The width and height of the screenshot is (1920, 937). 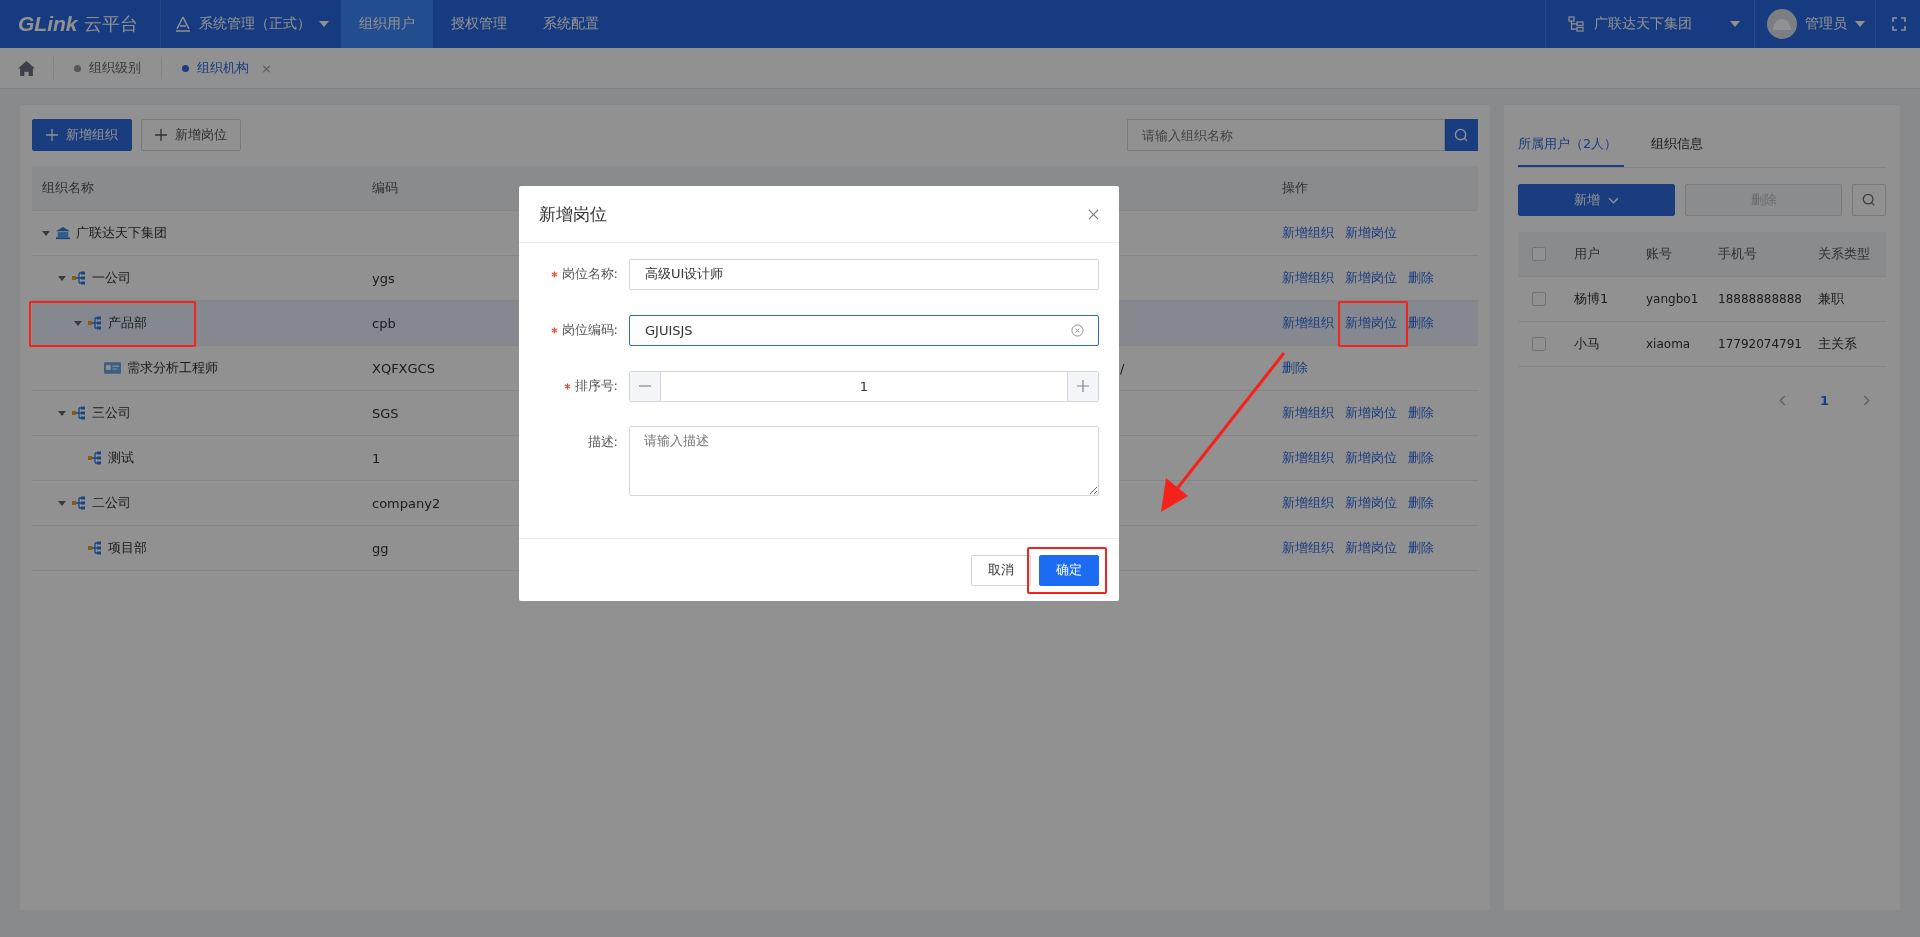 What do you see at coordinates (111, 278) in the screenshot?
I see `table-cell: 一公司` at bounding box center [111, 278].